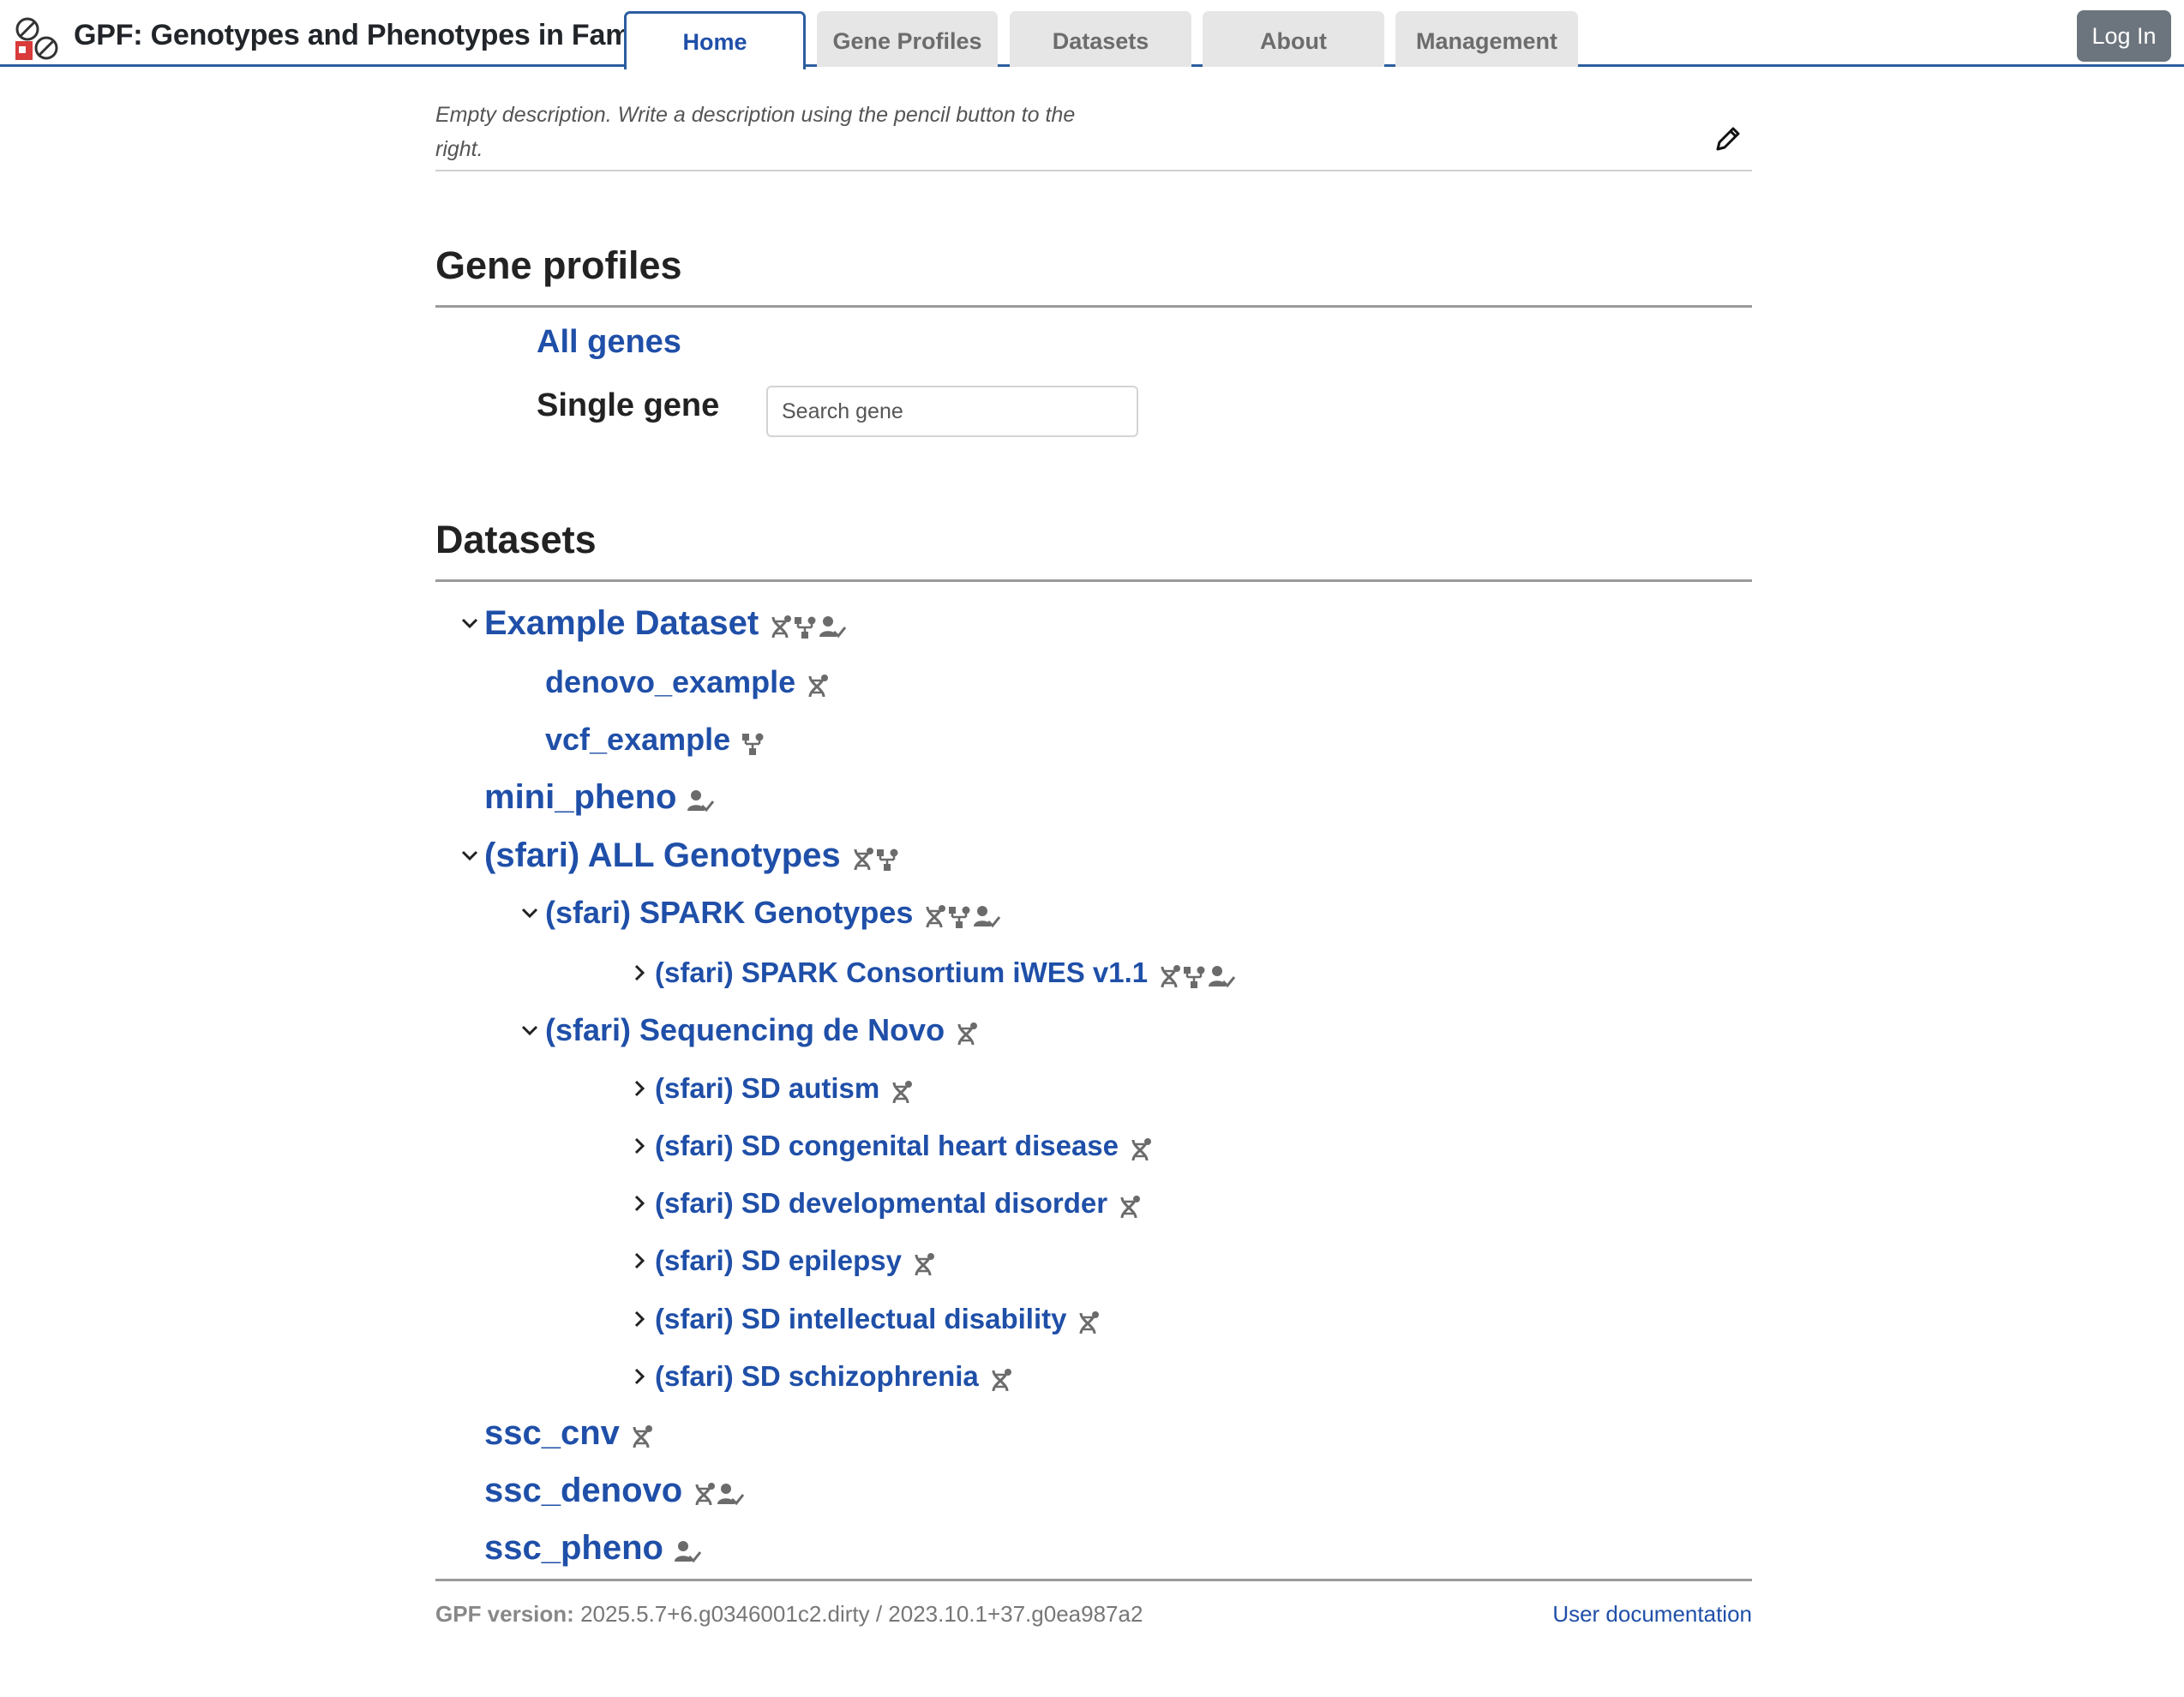 The width and height of the screenshot is (2184, 1697). What do you see at coordinates (1486, 39) in the screenshot?
I see `tab-management: Management` at bounding box center [1486, 39].